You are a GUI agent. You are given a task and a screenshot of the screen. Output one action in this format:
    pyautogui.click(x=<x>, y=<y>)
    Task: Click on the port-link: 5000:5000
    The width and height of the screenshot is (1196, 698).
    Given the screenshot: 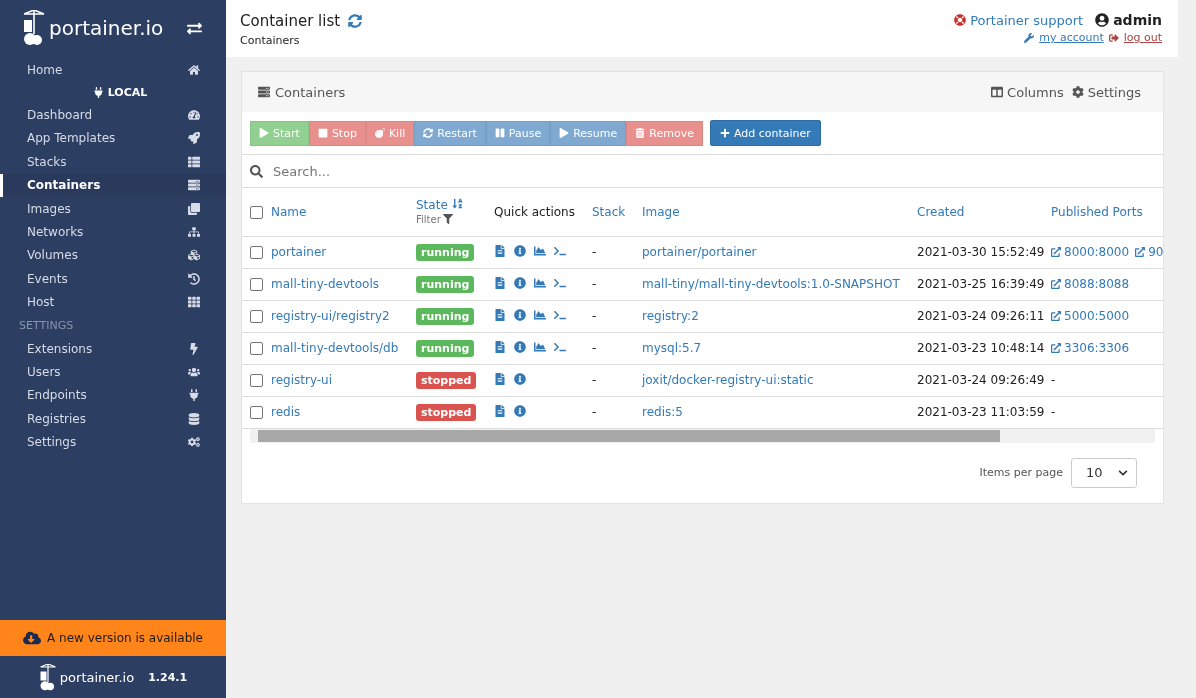 What is the action you would take?
    pyautogui.click(x=1090, y=315)
    